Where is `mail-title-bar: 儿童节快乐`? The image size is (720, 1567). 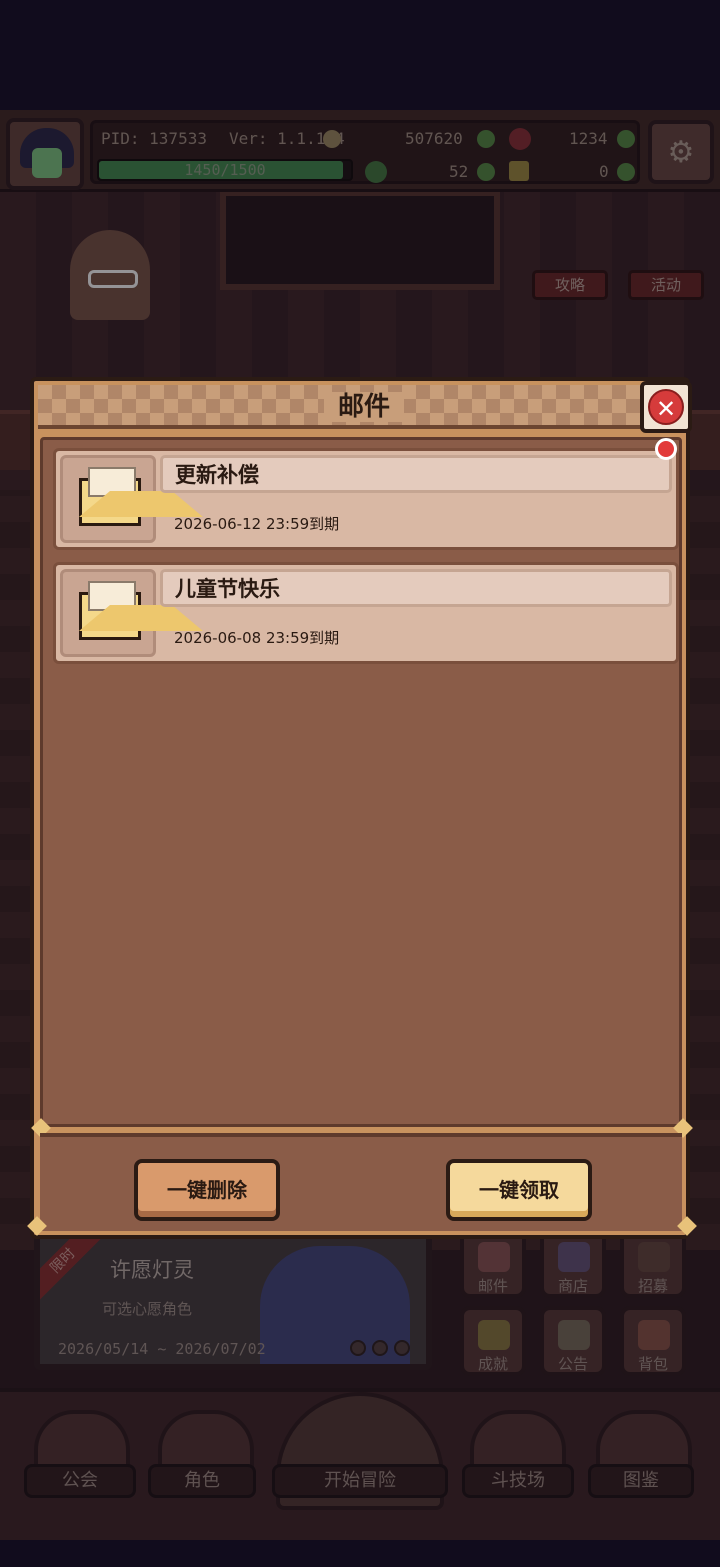
mail-title-bar: 儿童节快乐 is located at coordinates (416, 588).